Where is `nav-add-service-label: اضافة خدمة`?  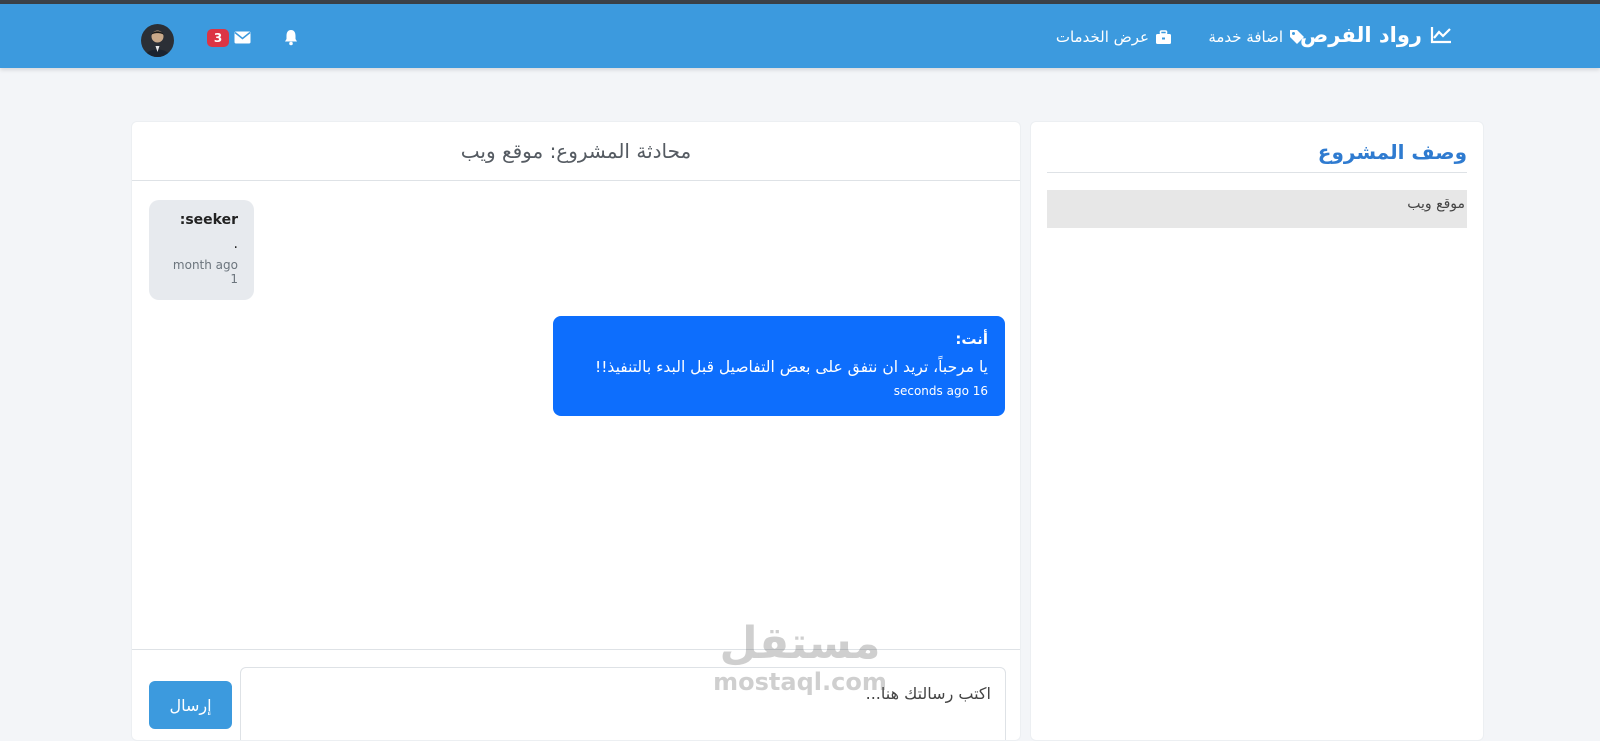 nav-add-service-label: اضافة خدمة is located at coordinates (1245, 37).